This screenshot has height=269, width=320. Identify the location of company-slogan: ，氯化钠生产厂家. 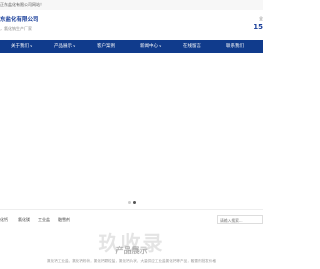
(16, 28).